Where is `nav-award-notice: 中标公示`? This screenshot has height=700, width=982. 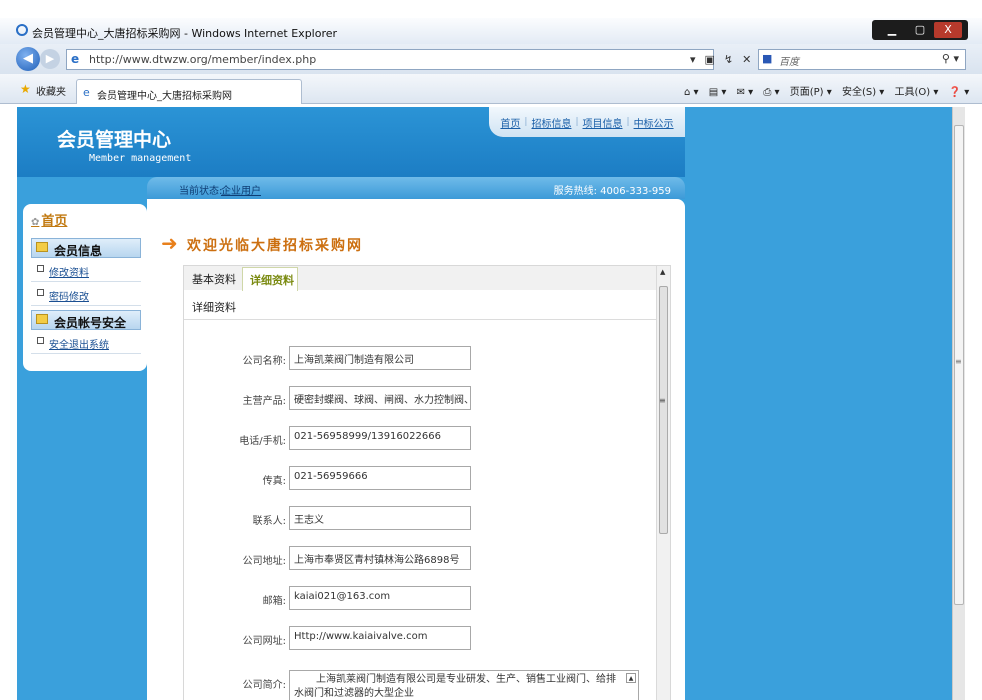
nav-award-notice: 中标公示 is located at coordinates (654, 122).